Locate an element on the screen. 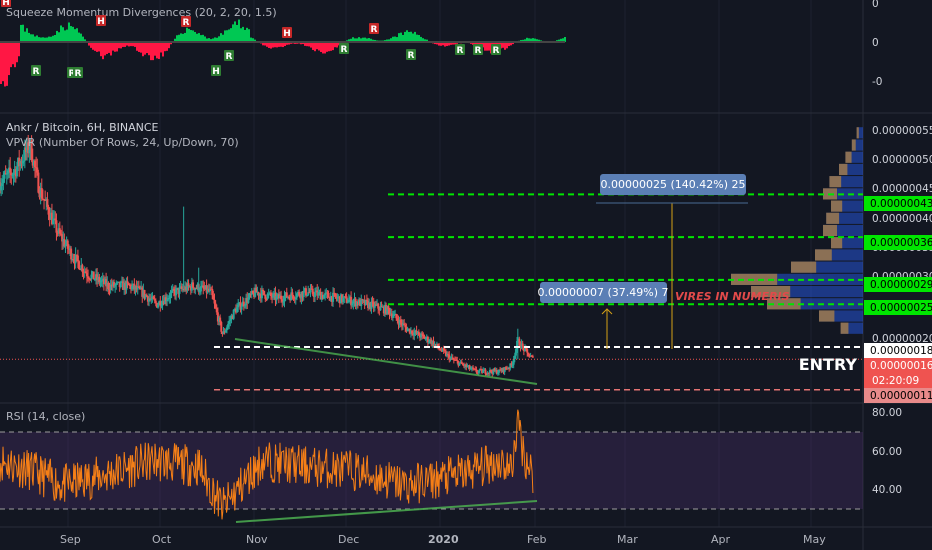 This screenshot has width=932, height=550. level-badge-text: 0.00000018 is located at coordinates (901, 351).